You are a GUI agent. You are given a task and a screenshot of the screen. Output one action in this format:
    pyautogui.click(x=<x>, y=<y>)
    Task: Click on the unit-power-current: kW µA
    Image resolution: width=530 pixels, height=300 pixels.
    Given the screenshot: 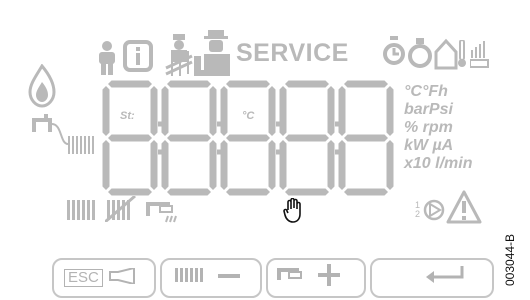 What is the action you would take?
    pyautogui.click(x=429, y=145)
    